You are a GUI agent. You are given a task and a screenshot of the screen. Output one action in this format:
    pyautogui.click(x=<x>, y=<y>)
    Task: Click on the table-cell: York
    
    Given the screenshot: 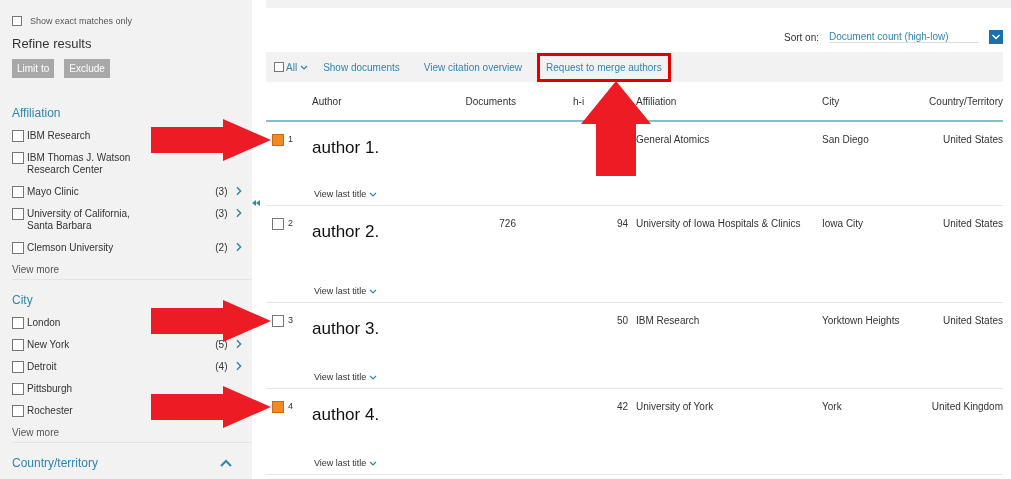 What is the action you would take?
    pyautogui.click(x=832, y=406)
    